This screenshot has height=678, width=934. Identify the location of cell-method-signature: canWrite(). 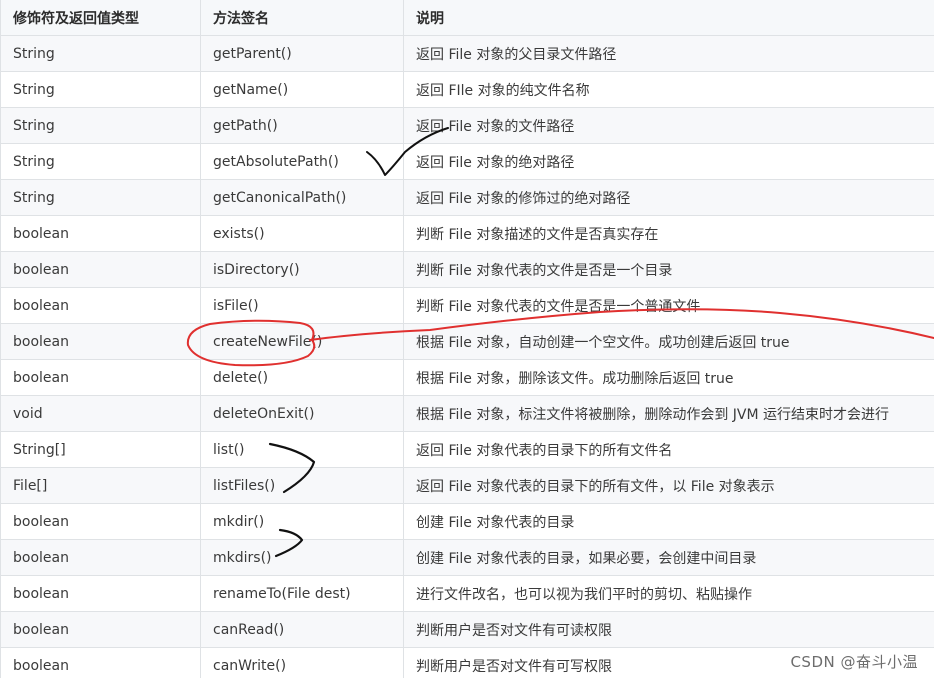
(302, 662).